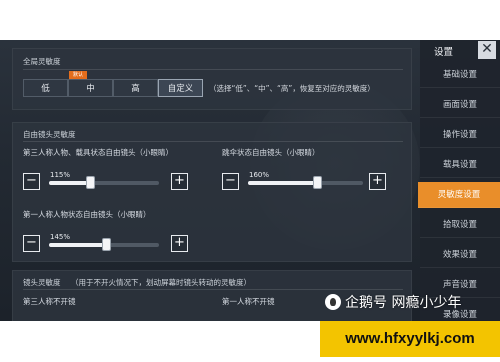 The width and height of the screenshot is (500, 362). Describe the element at coordinates (460, 75) in the screenshot. I see `sidebar-item-basic: 基础设置` at that location.